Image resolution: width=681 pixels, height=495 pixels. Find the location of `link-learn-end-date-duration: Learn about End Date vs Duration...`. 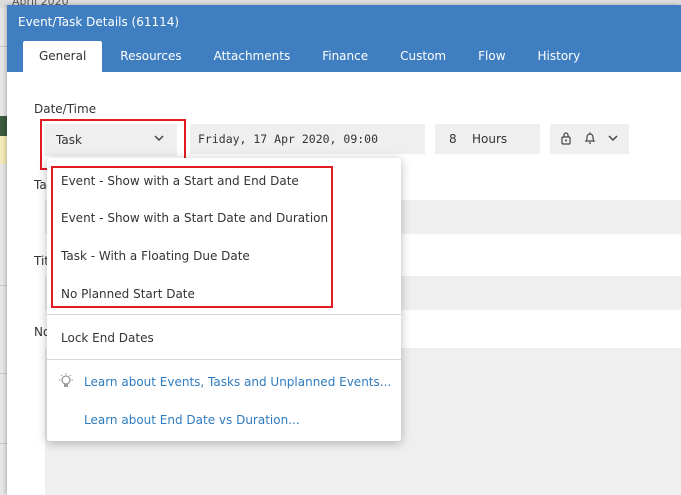

link-learn-end-date-duration: Learn about End Date vs Duration... is located at coordinates (192, 420).